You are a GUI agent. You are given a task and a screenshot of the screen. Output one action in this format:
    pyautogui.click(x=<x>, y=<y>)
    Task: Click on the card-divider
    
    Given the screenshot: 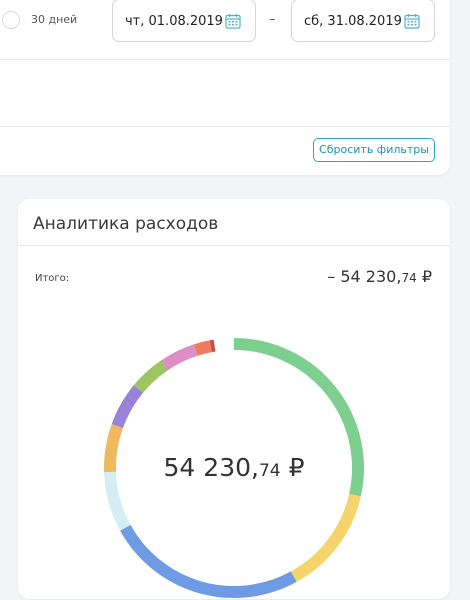 What is the action you would take?
    pyautogui.click(x=234, y=245)
    